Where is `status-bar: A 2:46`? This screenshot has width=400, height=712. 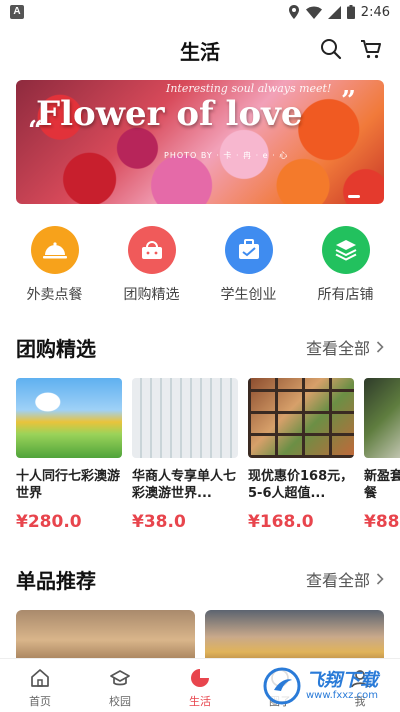
status-bar: A 2:46 is located at coordinates (200, 12).